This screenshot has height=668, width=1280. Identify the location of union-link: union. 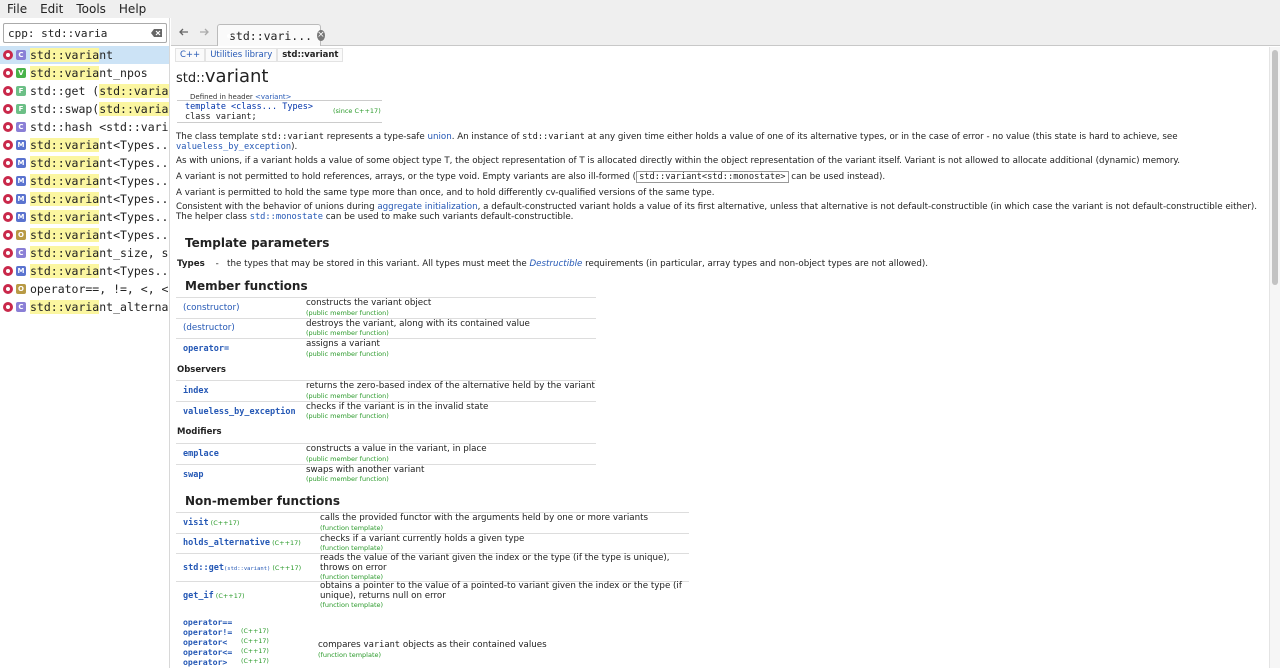
(439, 137).